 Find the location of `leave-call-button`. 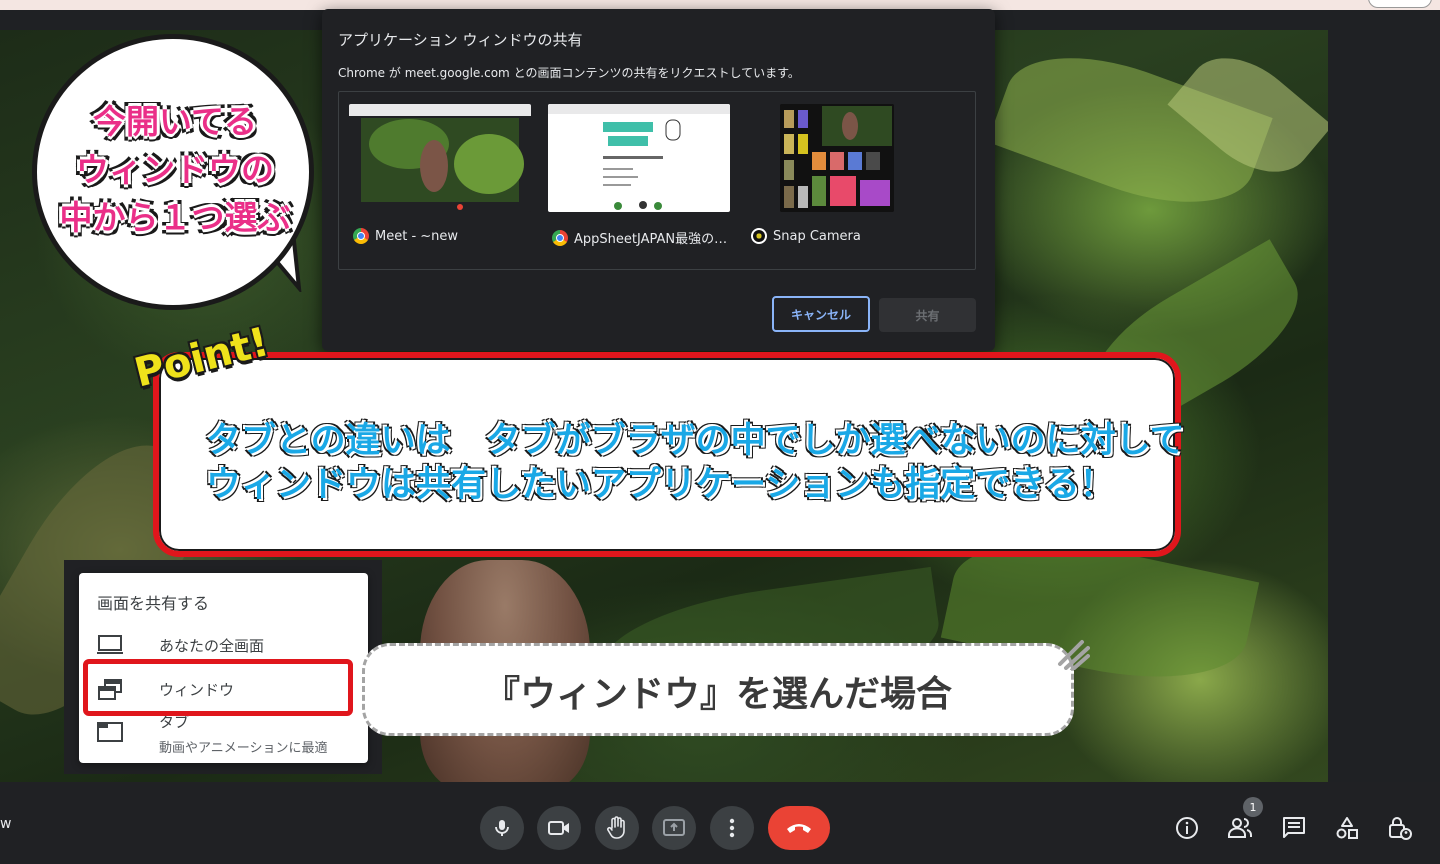

leave-call-button is located at coordinates (799, 828).